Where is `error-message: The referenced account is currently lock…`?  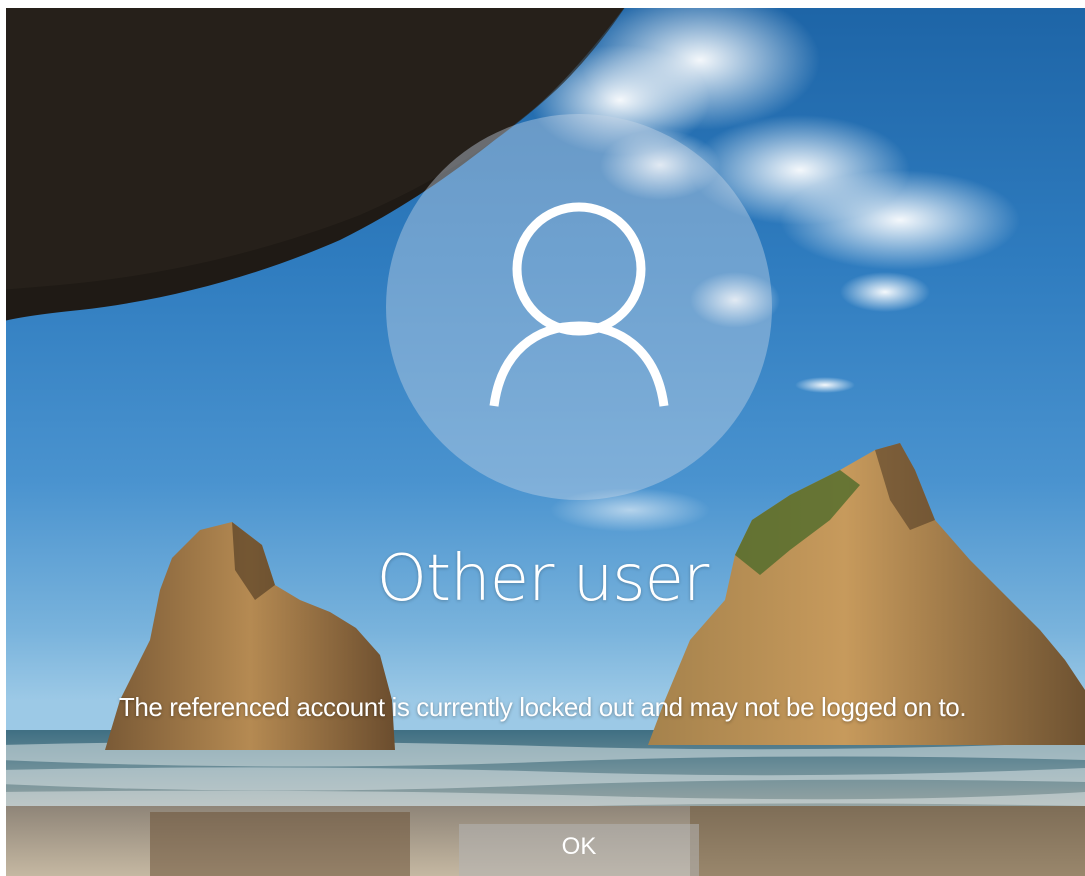 error-message: The referenced account is currently lock… is located at coordinates (542, 707).